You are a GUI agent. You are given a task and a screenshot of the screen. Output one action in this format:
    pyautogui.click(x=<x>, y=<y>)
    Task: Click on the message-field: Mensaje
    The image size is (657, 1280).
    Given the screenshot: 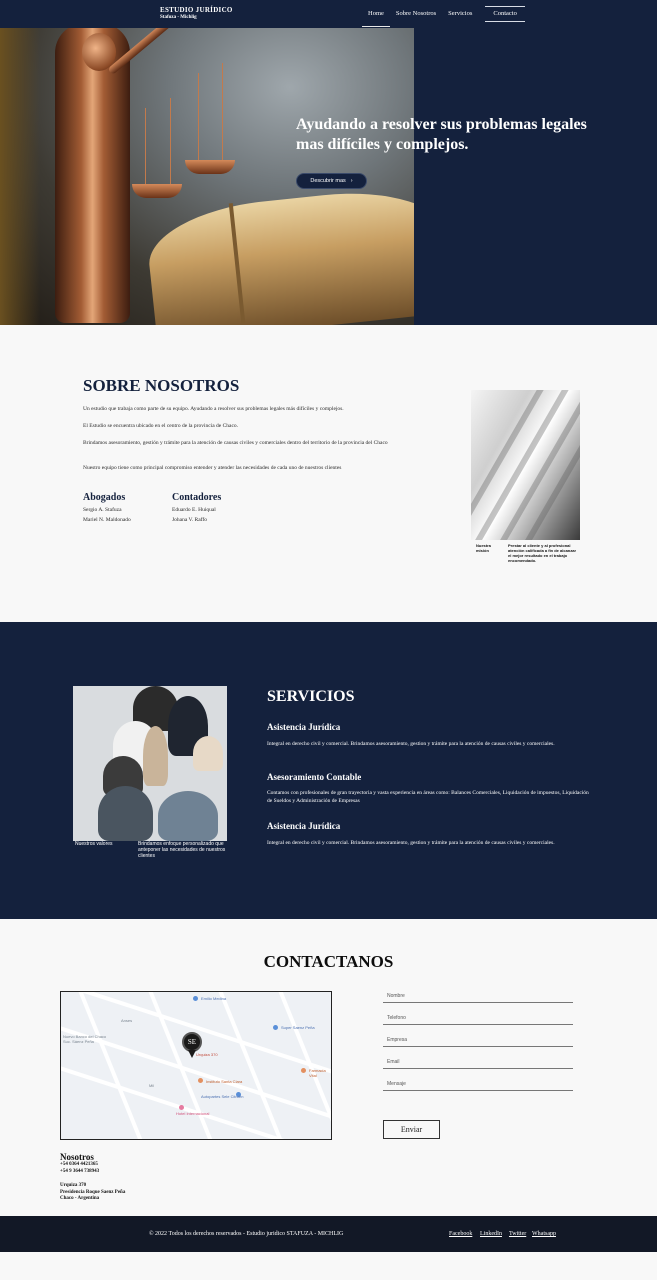 What is the action you would take?
    pyautogui.click(x=478, y=1085)
    